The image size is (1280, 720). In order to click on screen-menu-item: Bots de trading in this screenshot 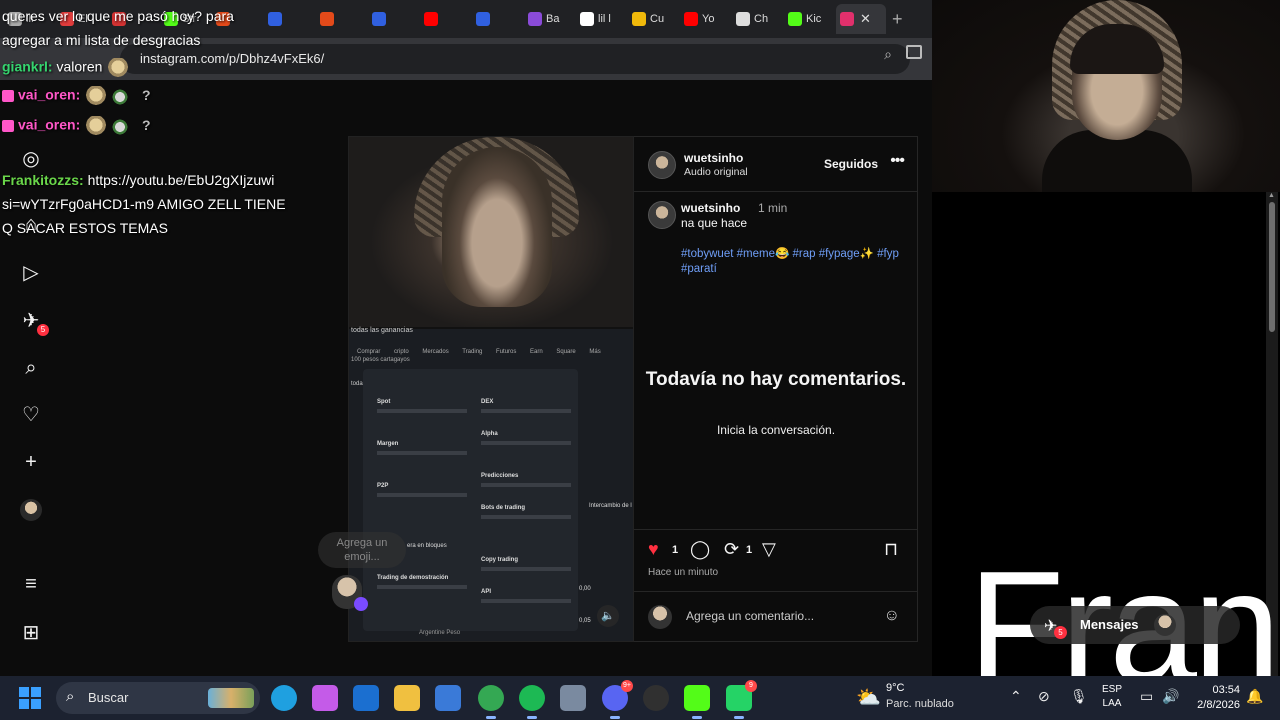, I will do `click(503, 508)`.